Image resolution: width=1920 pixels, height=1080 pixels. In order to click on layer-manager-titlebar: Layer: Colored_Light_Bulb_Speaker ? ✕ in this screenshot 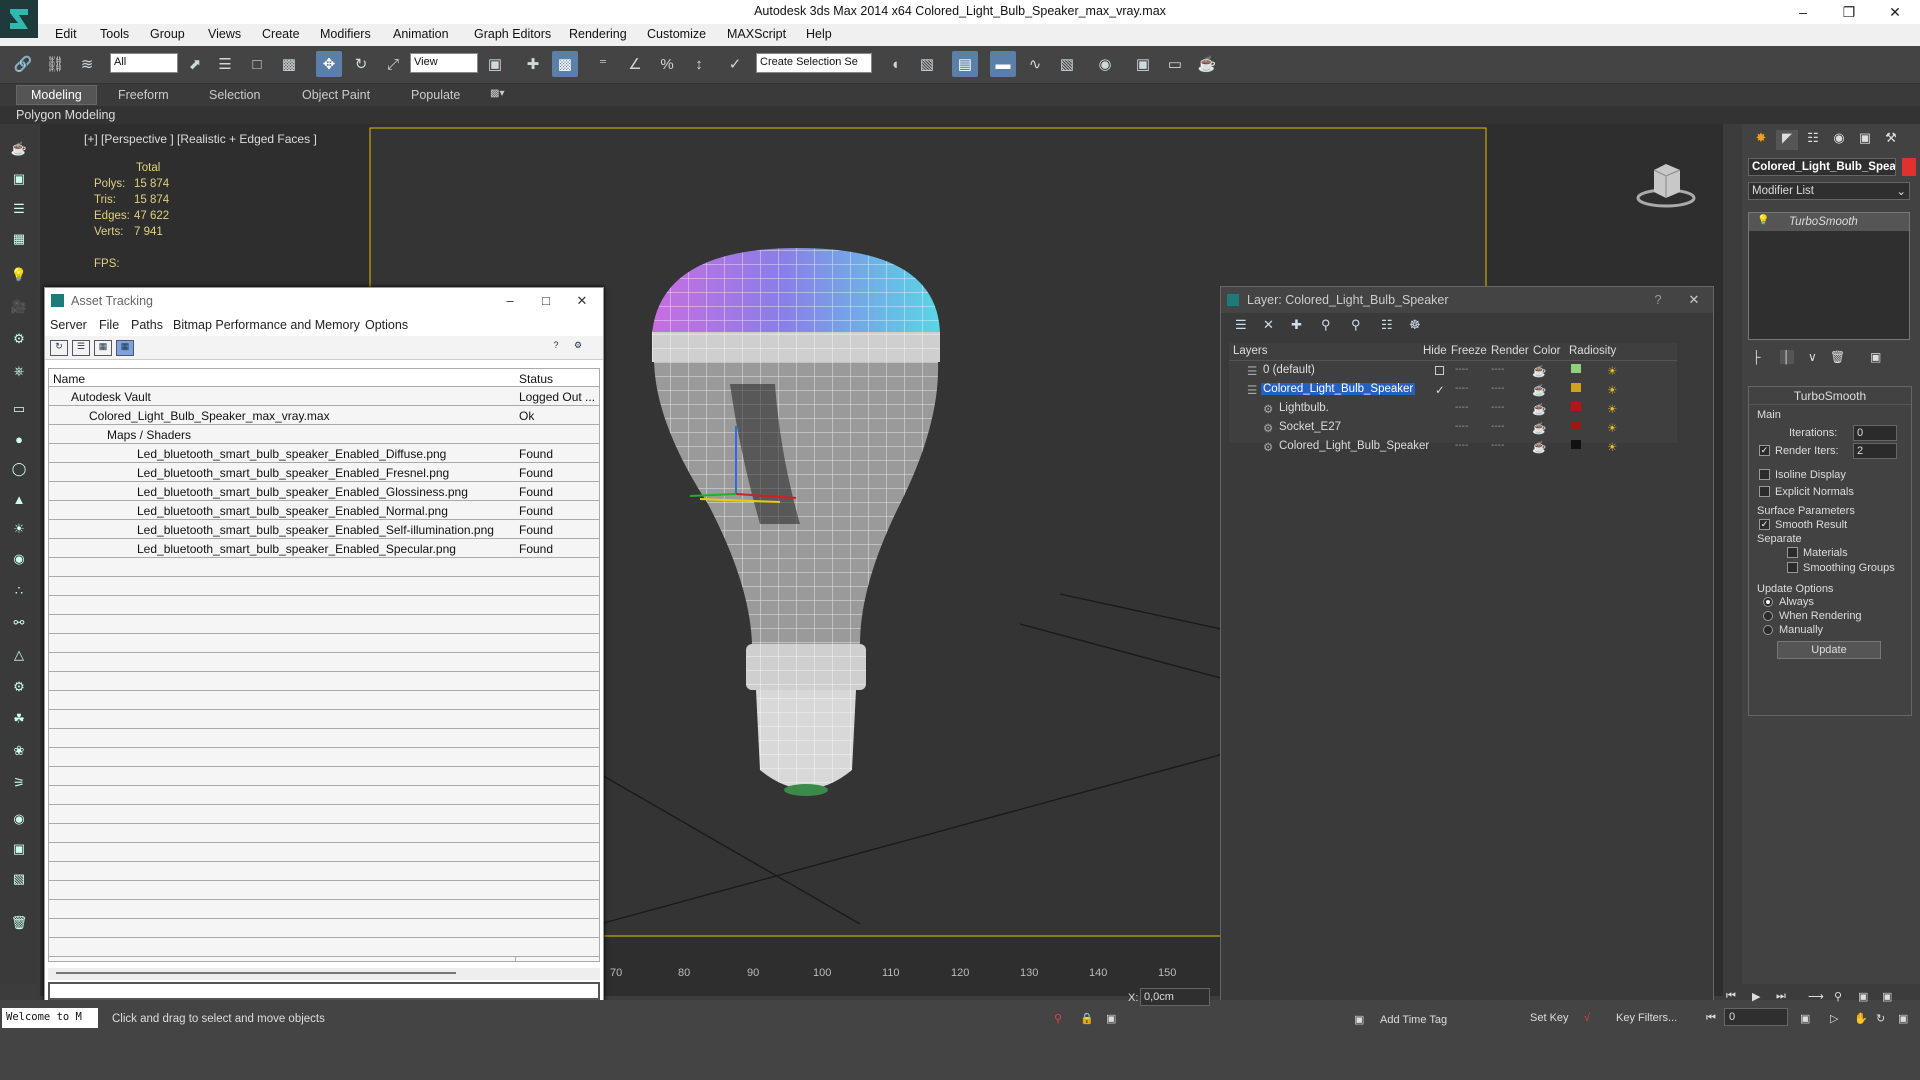, I will do `click(1467, 300)`.